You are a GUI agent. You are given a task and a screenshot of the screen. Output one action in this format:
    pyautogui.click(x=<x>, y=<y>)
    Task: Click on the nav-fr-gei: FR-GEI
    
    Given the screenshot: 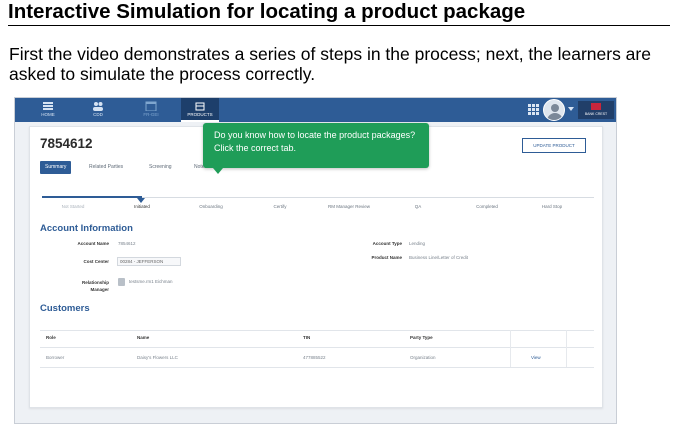 What is the action you would take?
    pyautogui.click(x=151, y=110)
    